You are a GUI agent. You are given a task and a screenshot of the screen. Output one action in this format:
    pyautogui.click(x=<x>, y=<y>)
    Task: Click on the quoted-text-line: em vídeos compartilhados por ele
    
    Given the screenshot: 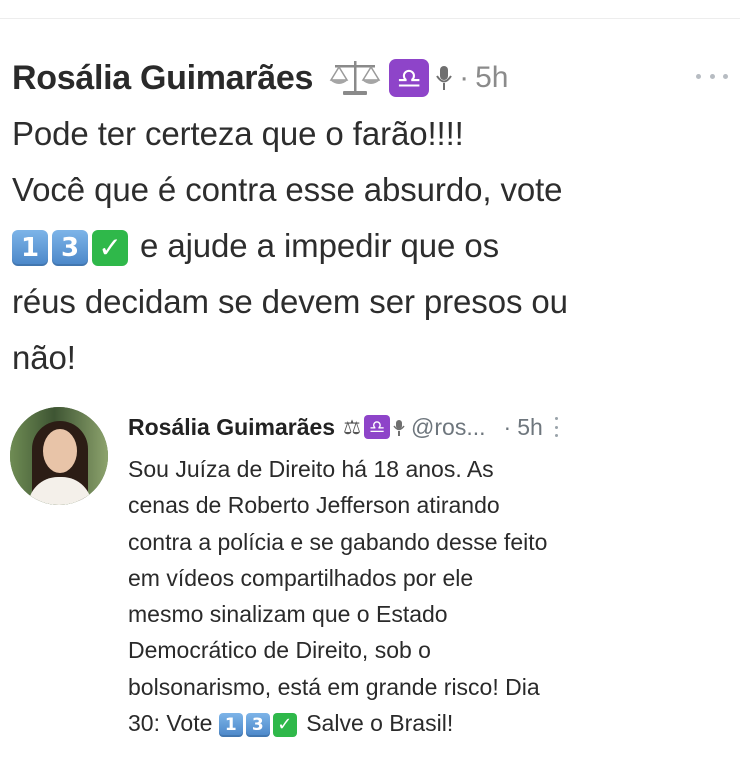 What is the action you would take?
    pyautogui.click(x=301, y=577)
    